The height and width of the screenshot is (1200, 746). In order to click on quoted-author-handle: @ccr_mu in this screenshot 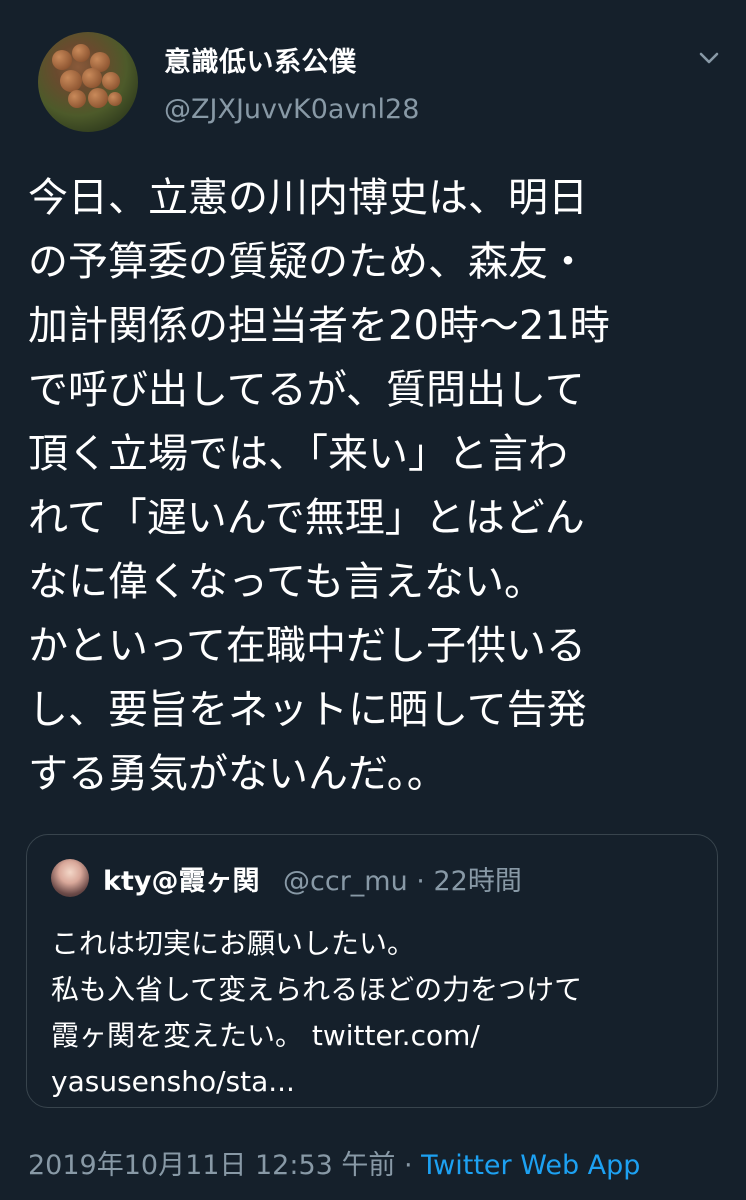, I will do `click(345, 881)`.